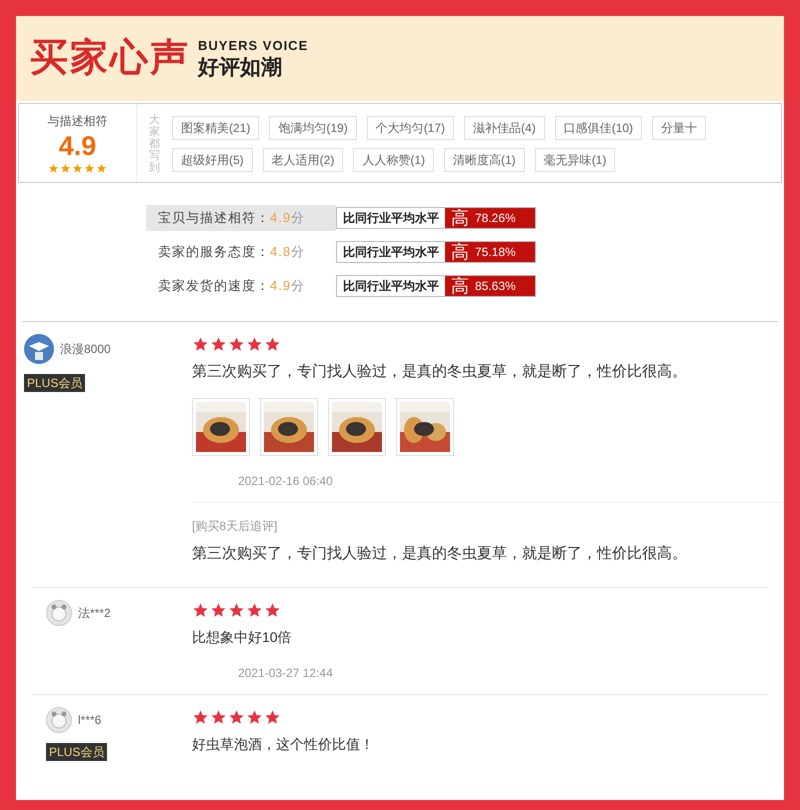 This screenshot has width=800, height=810. Describe the element at coordinates (283, 744) in the screenshot. I see `review-text: 好虫草泡酒，这个性价比值！` at that location.